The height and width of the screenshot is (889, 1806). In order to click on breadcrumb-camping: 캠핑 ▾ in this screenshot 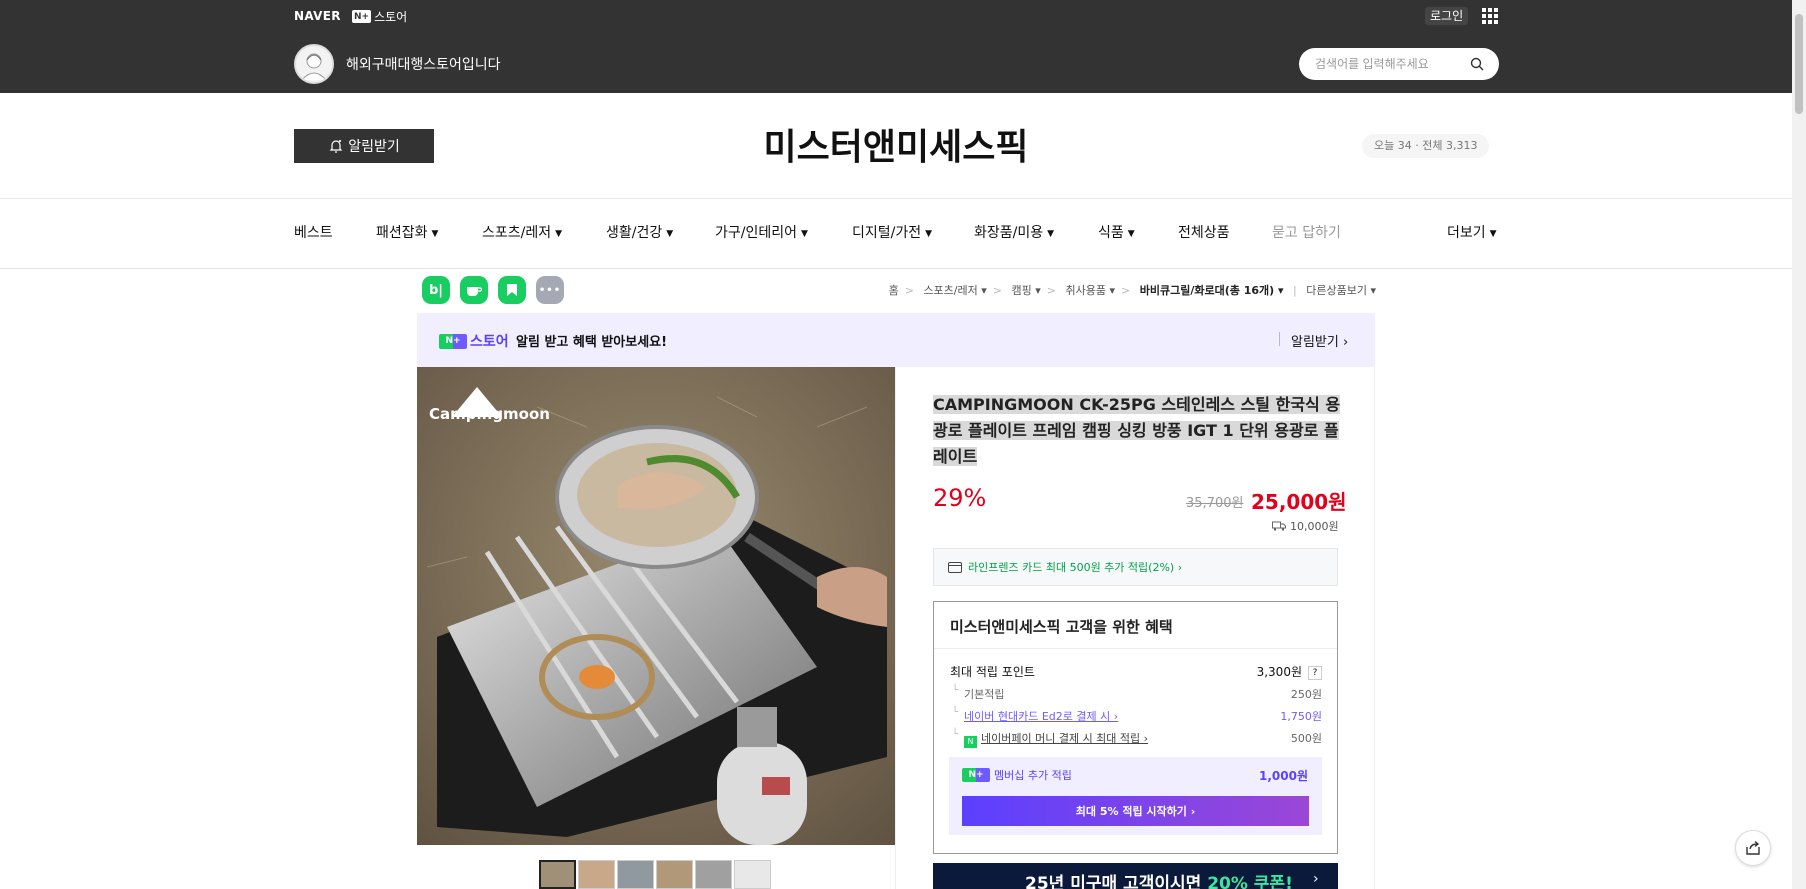, I will do `click(1026, 290)`.